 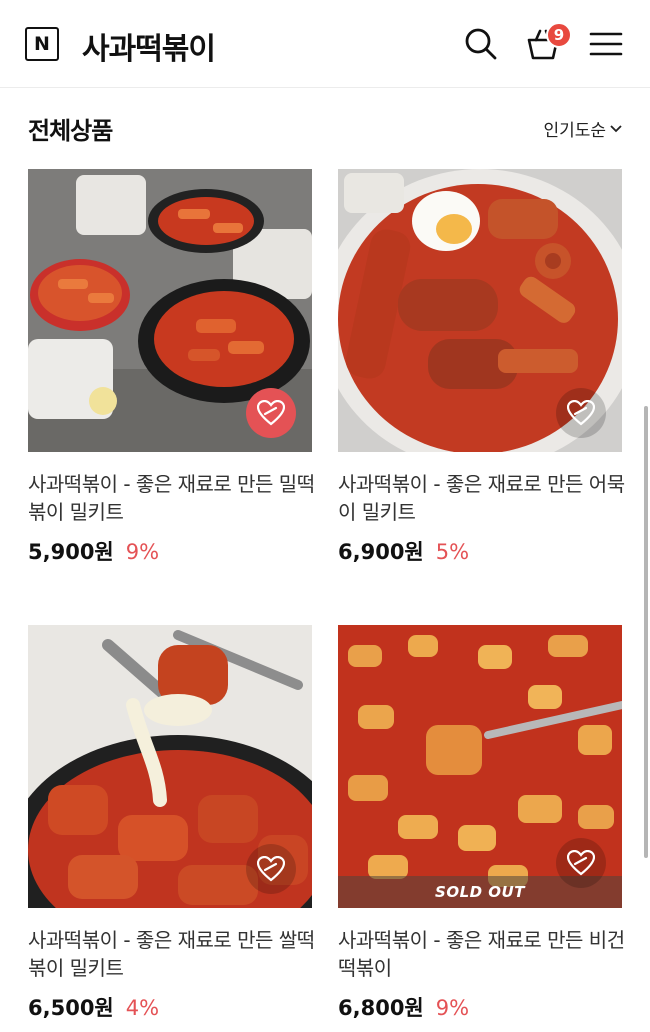 What do you see at coordinates (71, 552) in the screenshot?
I see `product-price: 5,900원` at bounding box center [71, 552].